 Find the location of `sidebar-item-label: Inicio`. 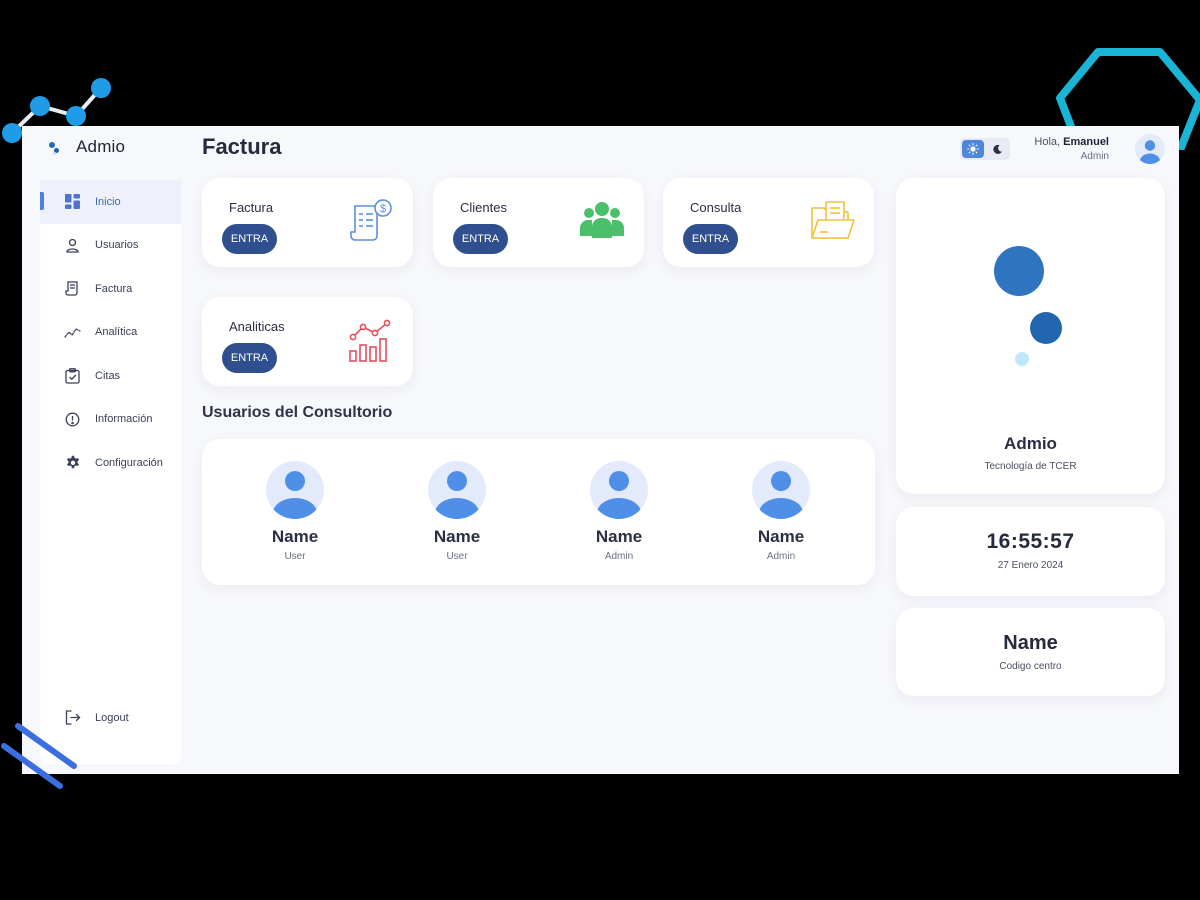

sidebar-item-label: Inicio is located at coordinates (108, 201).